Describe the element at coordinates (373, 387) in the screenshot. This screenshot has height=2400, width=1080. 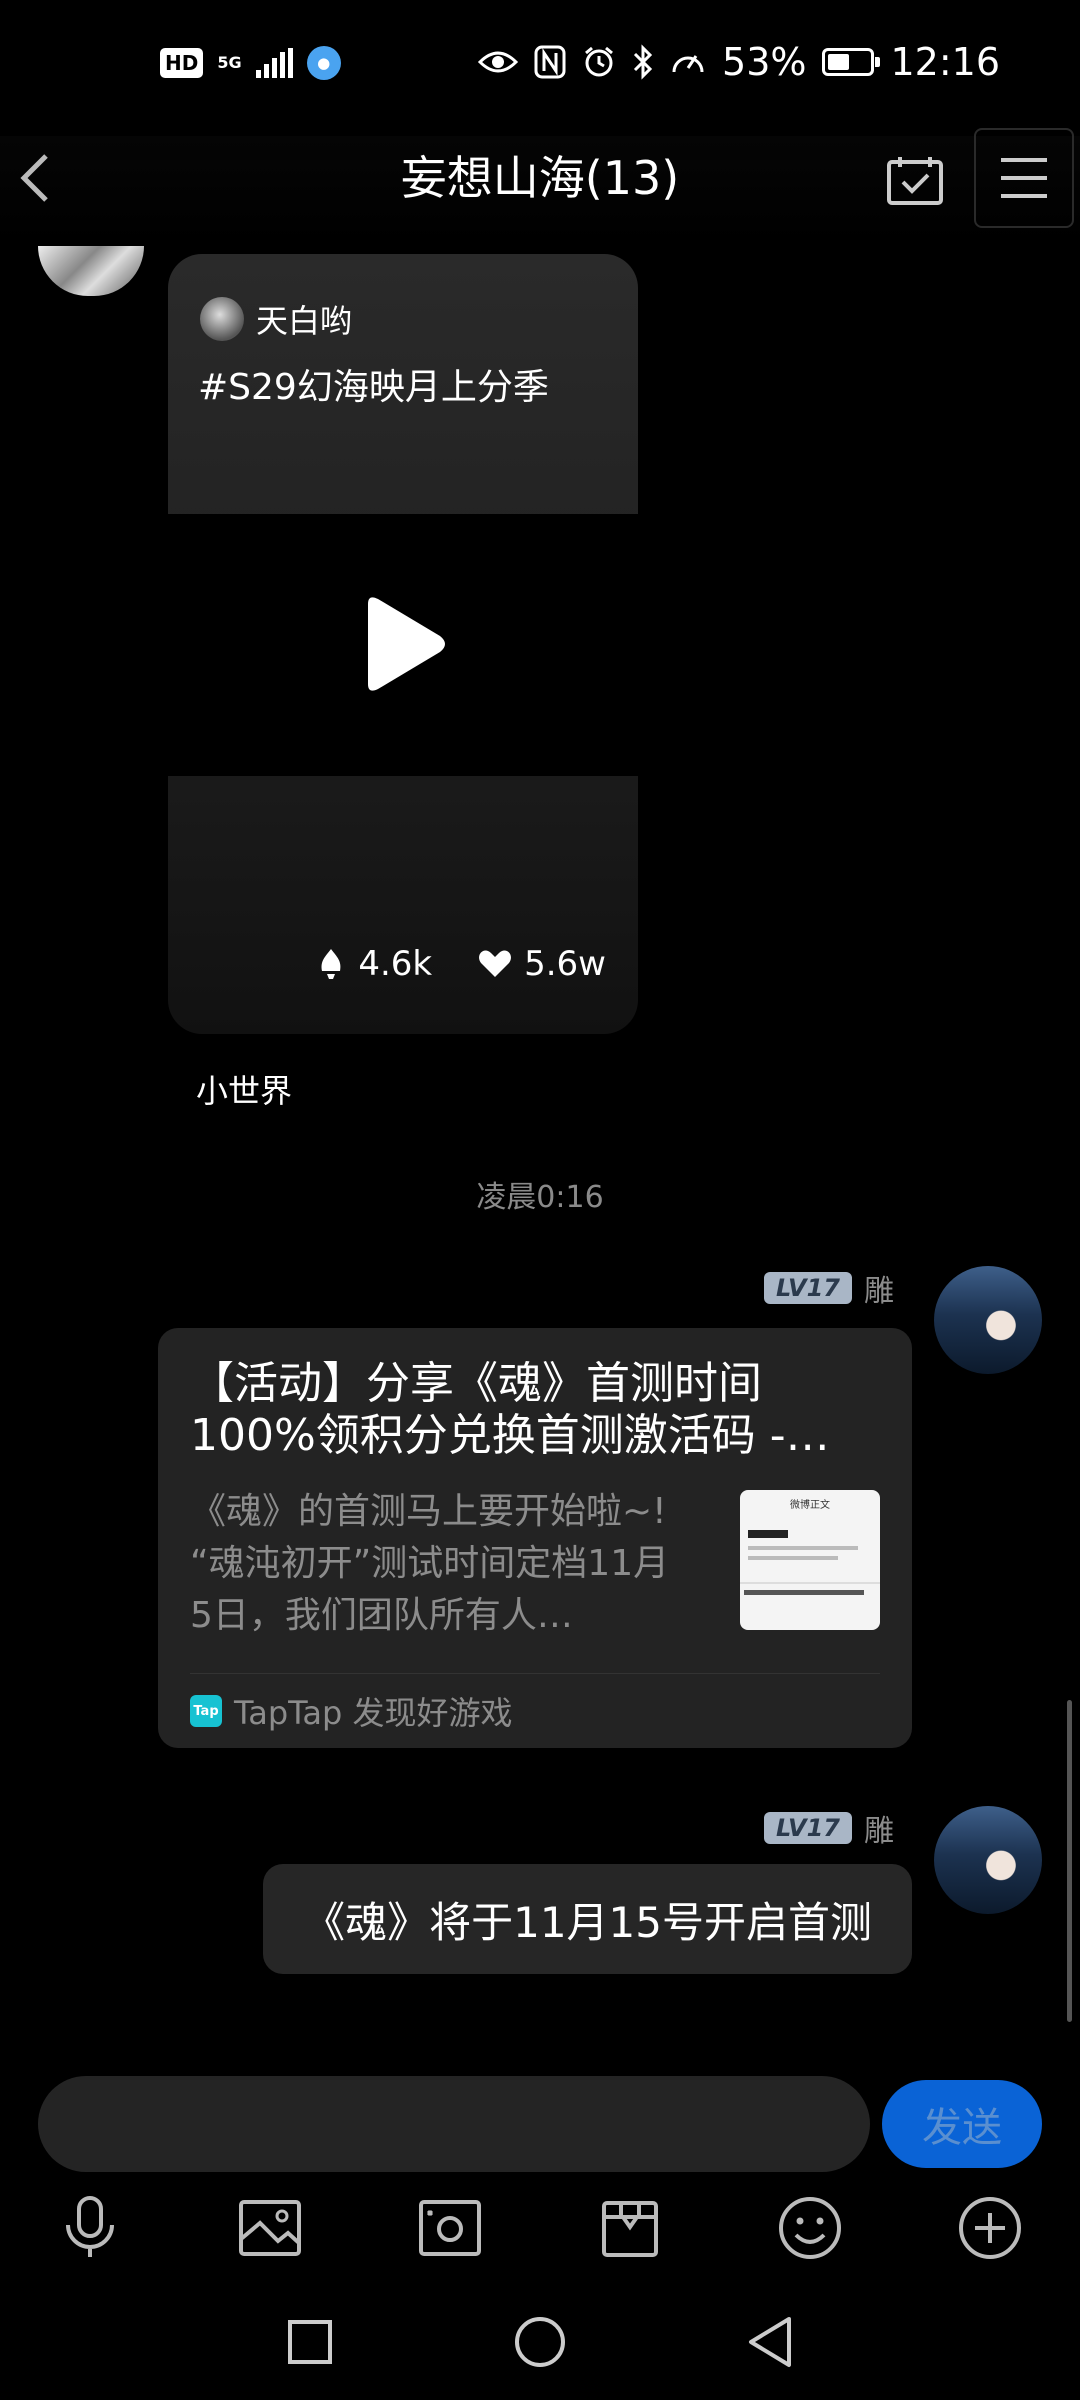
I see `video-tag: #S29幻海映月上分季` at that location.